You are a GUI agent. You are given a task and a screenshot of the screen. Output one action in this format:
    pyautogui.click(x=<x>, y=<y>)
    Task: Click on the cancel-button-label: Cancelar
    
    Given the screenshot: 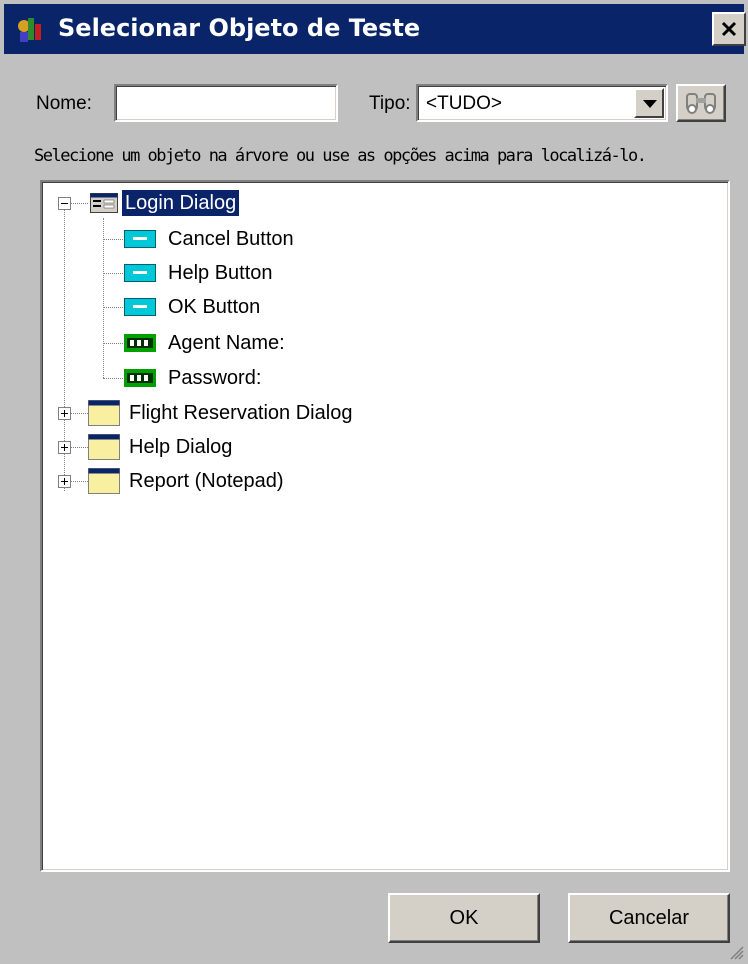 What is the action you would take?
    pyautogui.click(x=649, y=918)
    